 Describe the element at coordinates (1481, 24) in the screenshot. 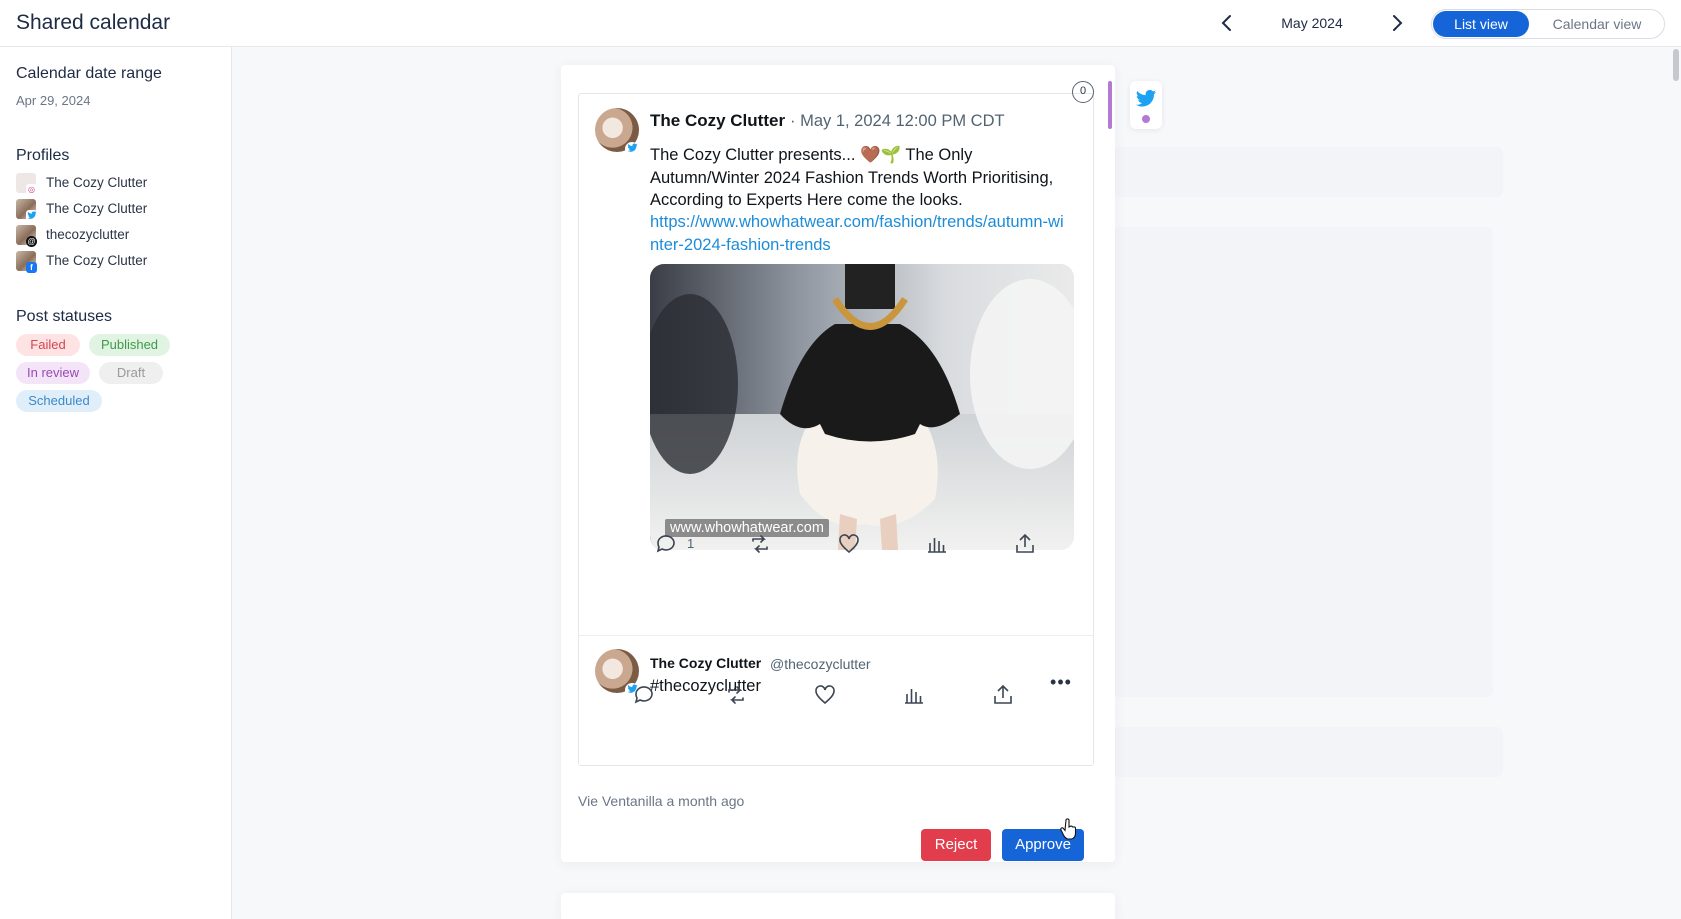

I see `list-view-button: List view` at that location.